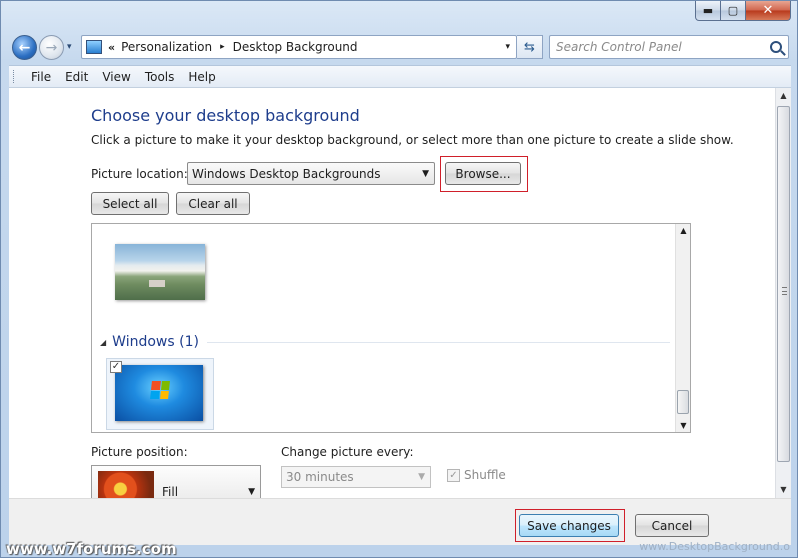 This screenshot has width=798, height=558. What do you see at coordinates (76, 77) in the screenshot?
I see `menu-edit: Edit` at bounding box center [76, 77].